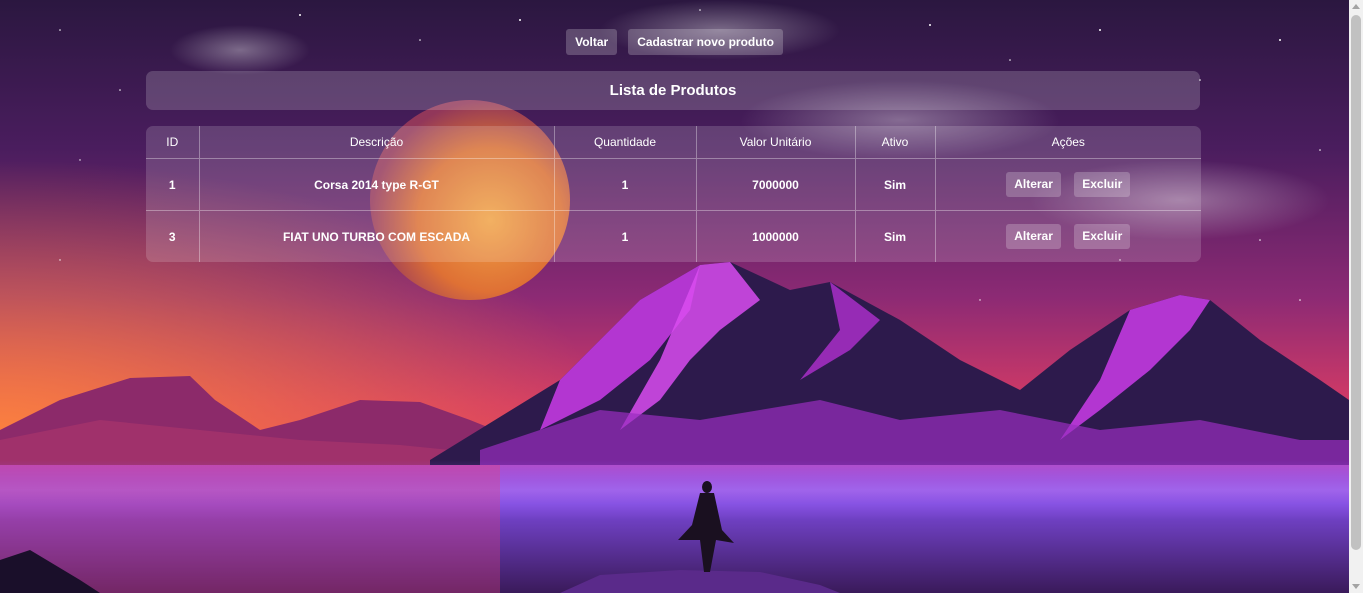 This screenshot has width=1363, height=593. Describe the element at coordinates (172, 184) in the screenshot. I see `cell-id: 1` at that location.